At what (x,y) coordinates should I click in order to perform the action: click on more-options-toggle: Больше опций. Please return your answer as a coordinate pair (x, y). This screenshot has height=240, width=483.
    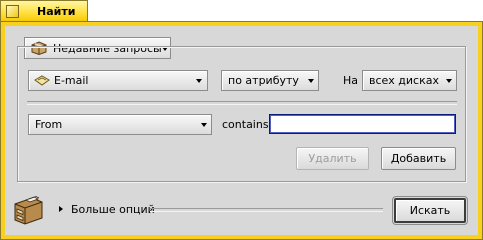
    Looking at the image, I should click on (108, 210).